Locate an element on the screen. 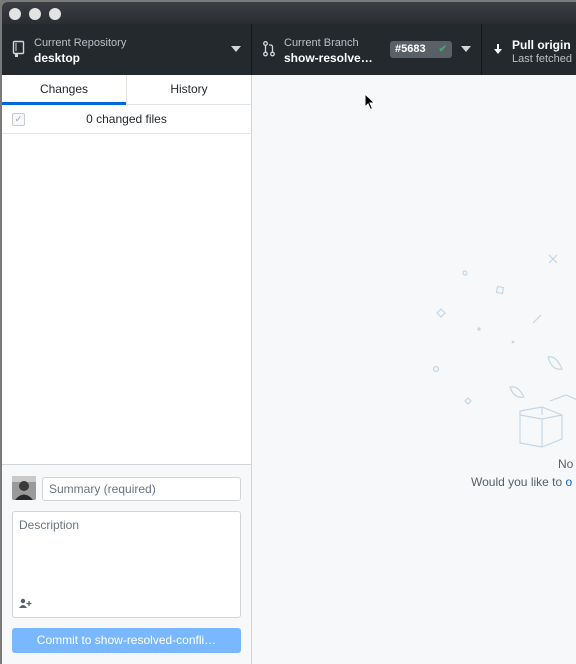  repository-label: Current Repository is located at coordinates (80, 43).